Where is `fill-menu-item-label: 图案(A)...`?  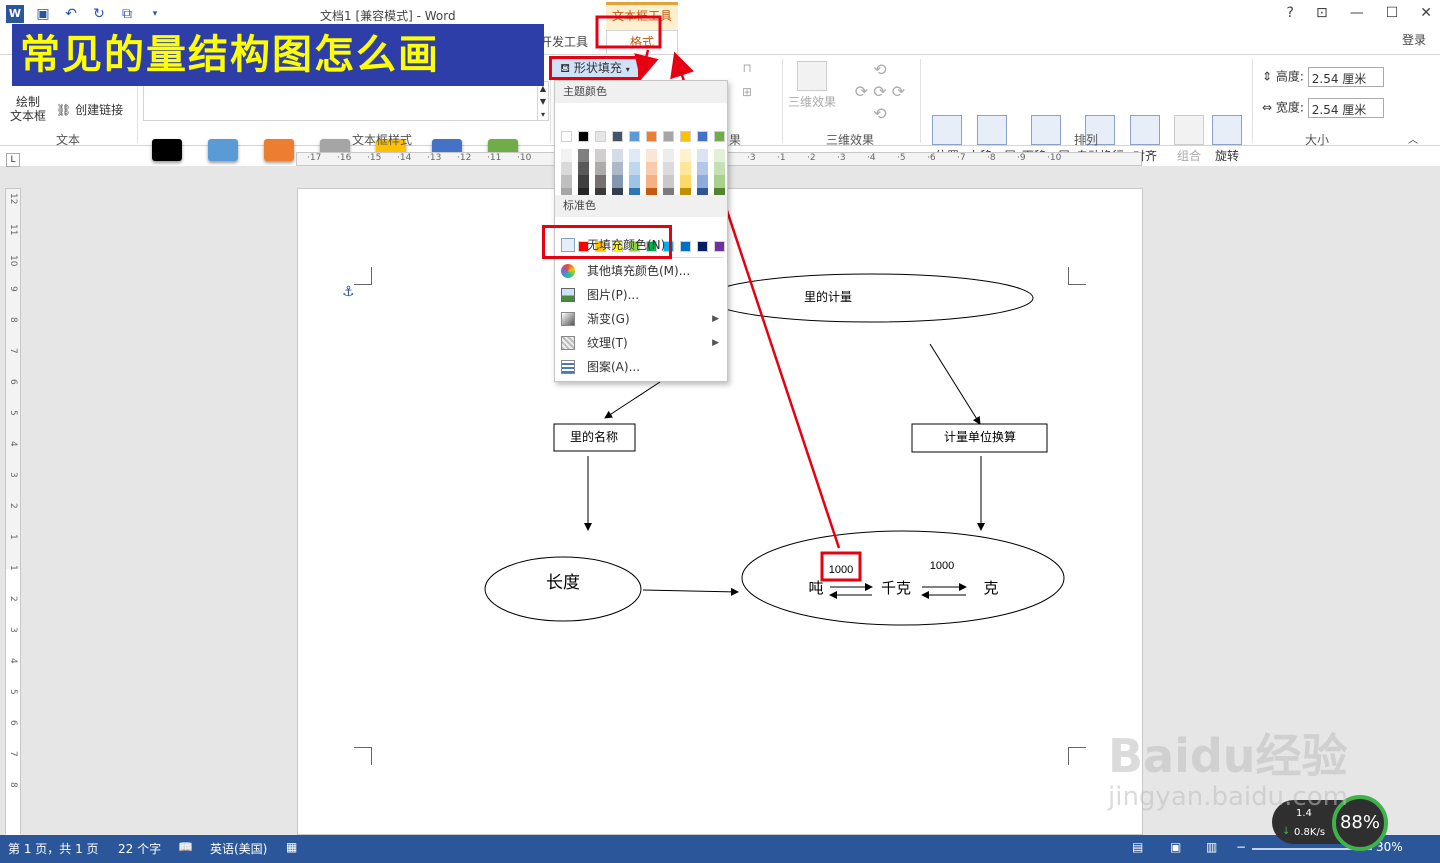
fill-menu-item-label: 图案(A)... is located at coordinates (614, 367).